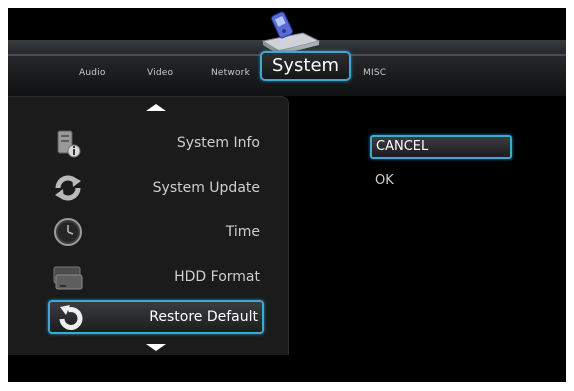 The image size is (574, 391). Describe the element at coordinates (156, 277) in the screenshot. I see `menu-item-hdd-format: HDD Format` at that location.